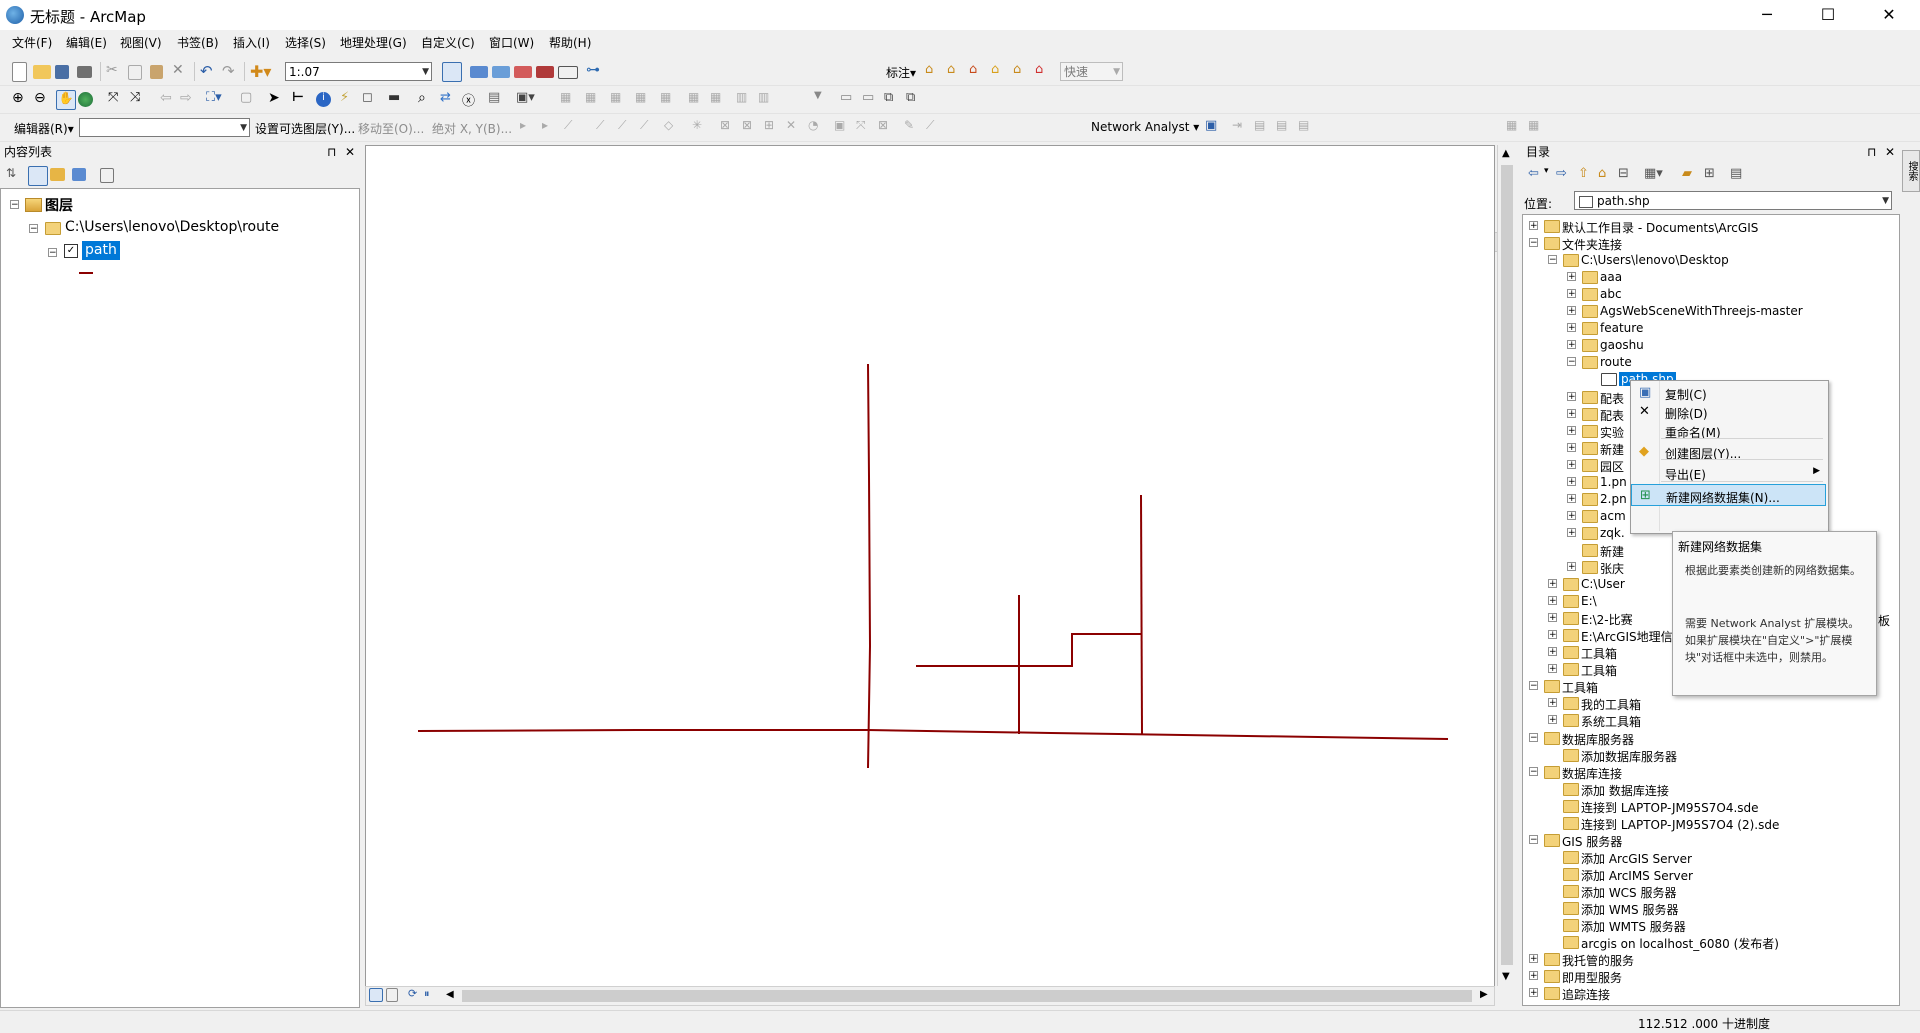 The image size is (1920, 1033). What do you see at coordinates (523, 72) in the screenshot?
I see `search-window-icon` at bounding box center [523, 72].